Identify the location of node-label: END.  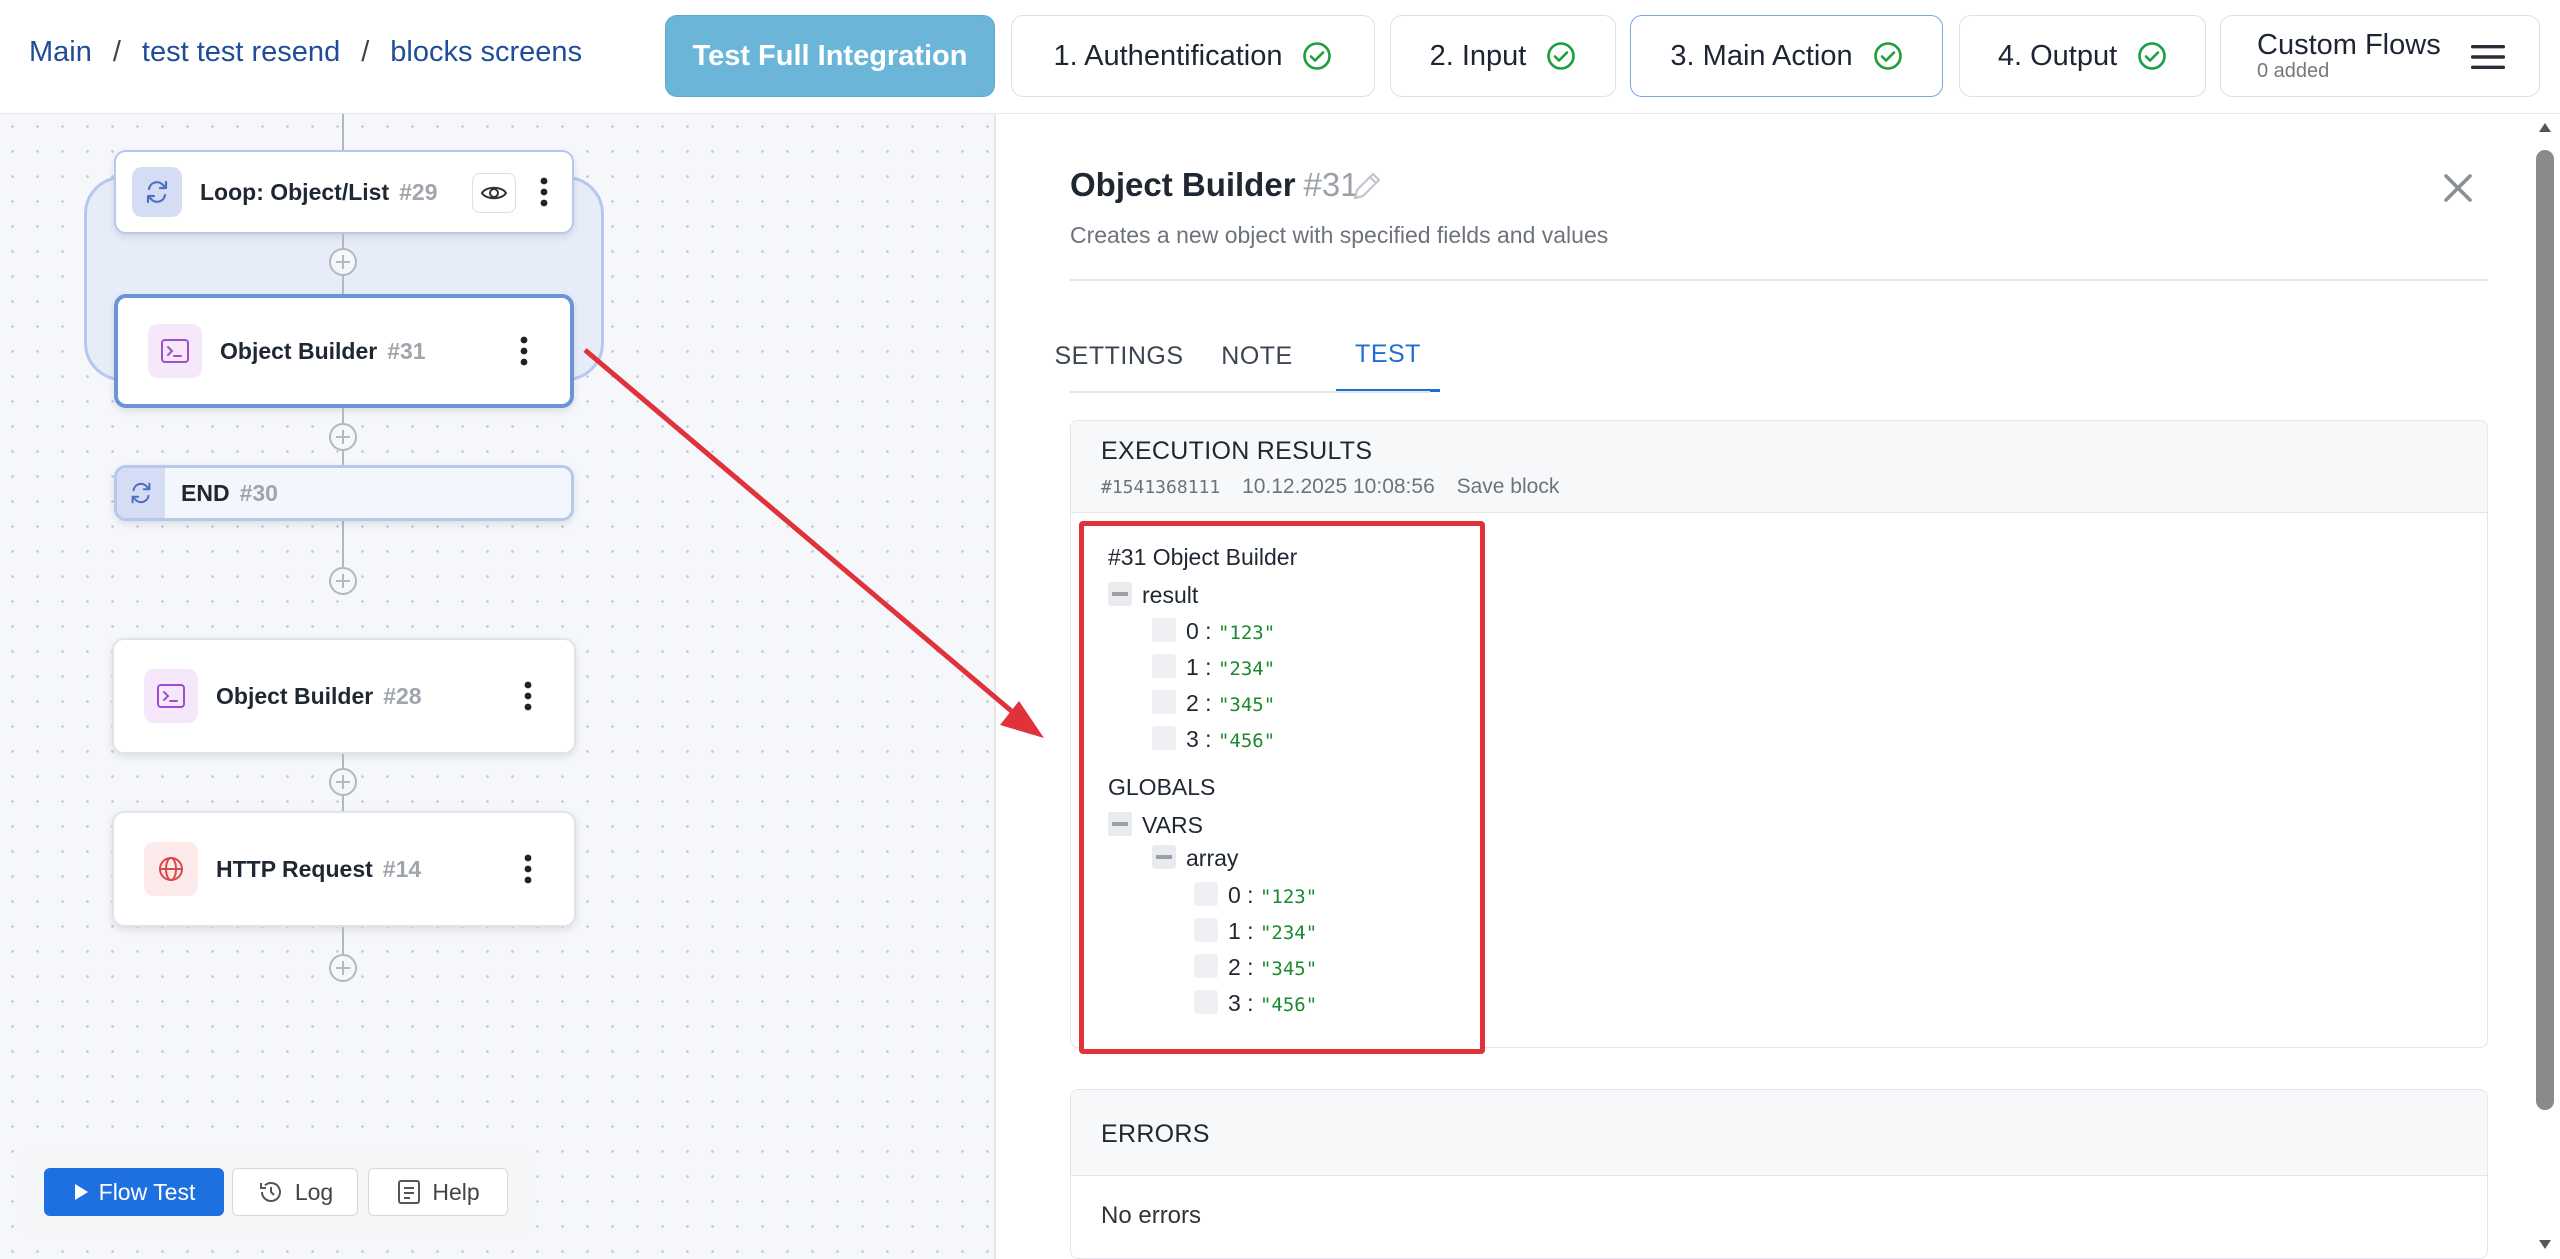
(205, 492).